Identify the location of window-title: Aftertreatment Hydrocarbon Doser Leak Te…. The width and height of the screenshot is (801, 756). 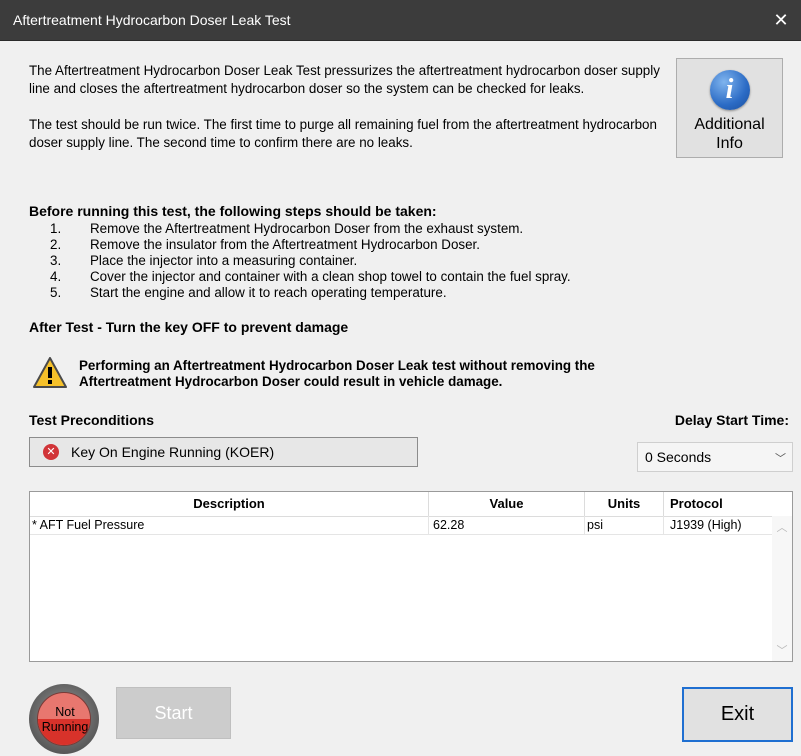
(152, 20).